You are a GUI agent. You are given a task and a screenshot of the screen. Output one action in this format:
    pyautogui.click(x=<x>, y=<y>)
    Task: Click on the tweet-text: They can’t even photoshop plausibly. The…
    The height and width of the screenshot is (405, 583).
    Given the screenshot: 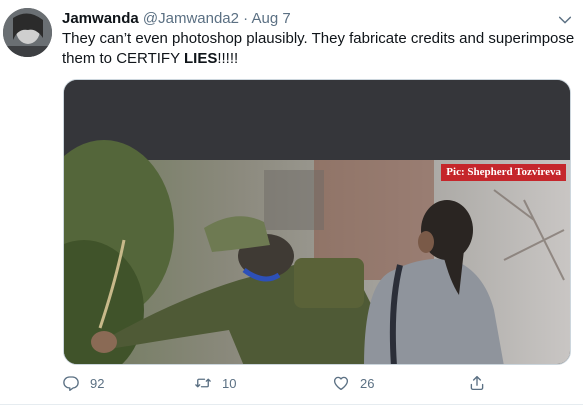 What is the action you would take?
    pyautogui.click(x=319, y=49)
    